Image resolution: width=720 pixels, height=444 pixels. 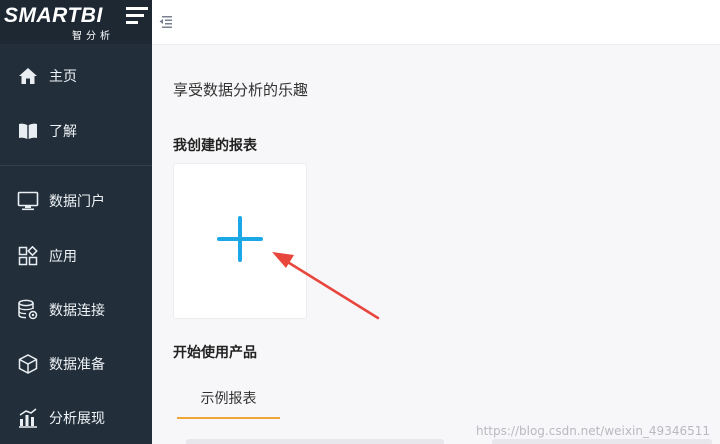 I want to click on tab-sample-reports: 示例报表, so click(x=228, y=402).